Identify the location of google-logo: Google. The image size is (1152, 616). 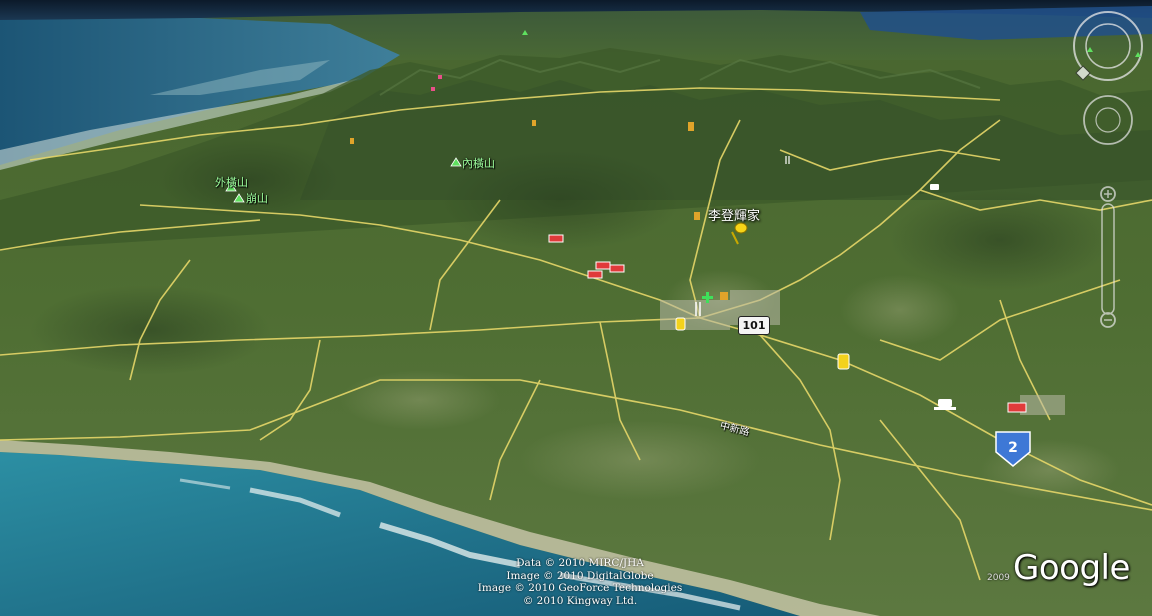
(1071, 568).